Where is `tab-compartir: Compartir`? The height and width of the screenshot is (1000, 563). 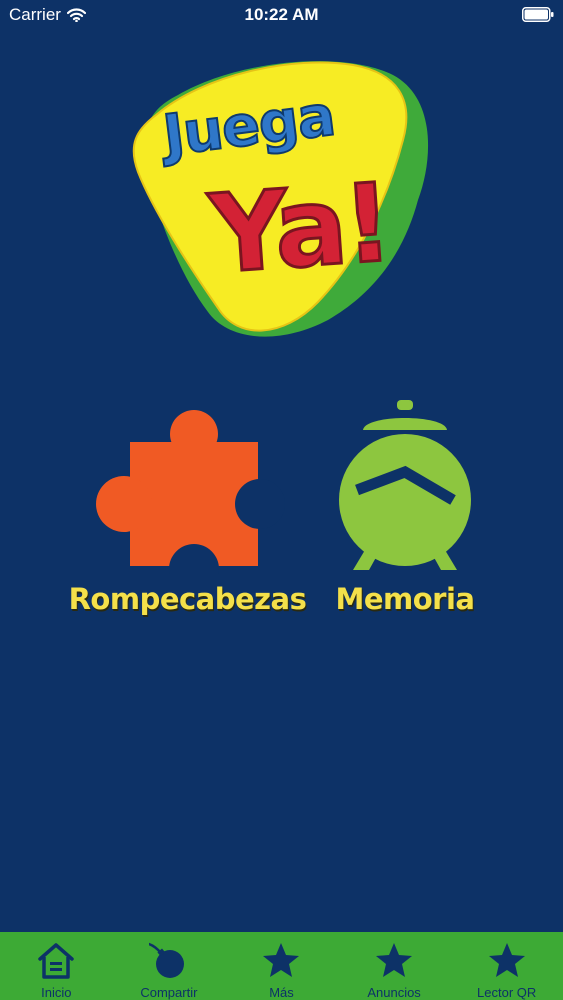 tab-compartir: Compartir is located at coordinates (169, 966).